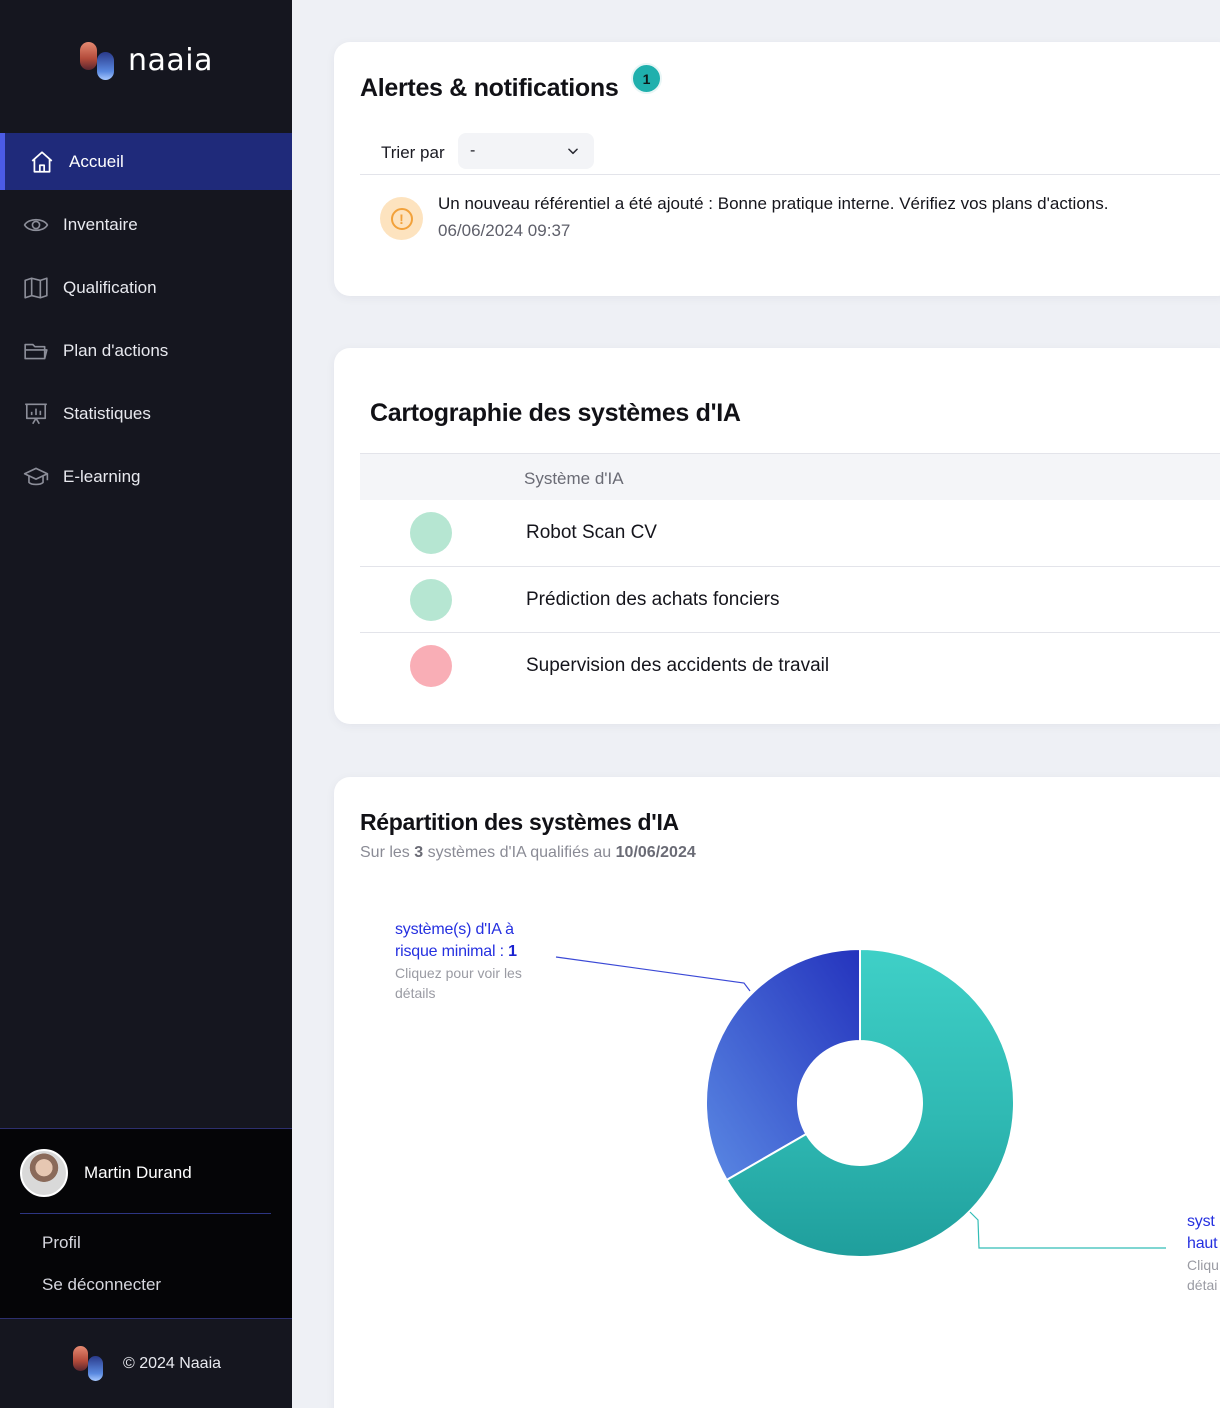 This screenshot has width=1220, height=1408. I want to click on home-icon, so click(42, 162).